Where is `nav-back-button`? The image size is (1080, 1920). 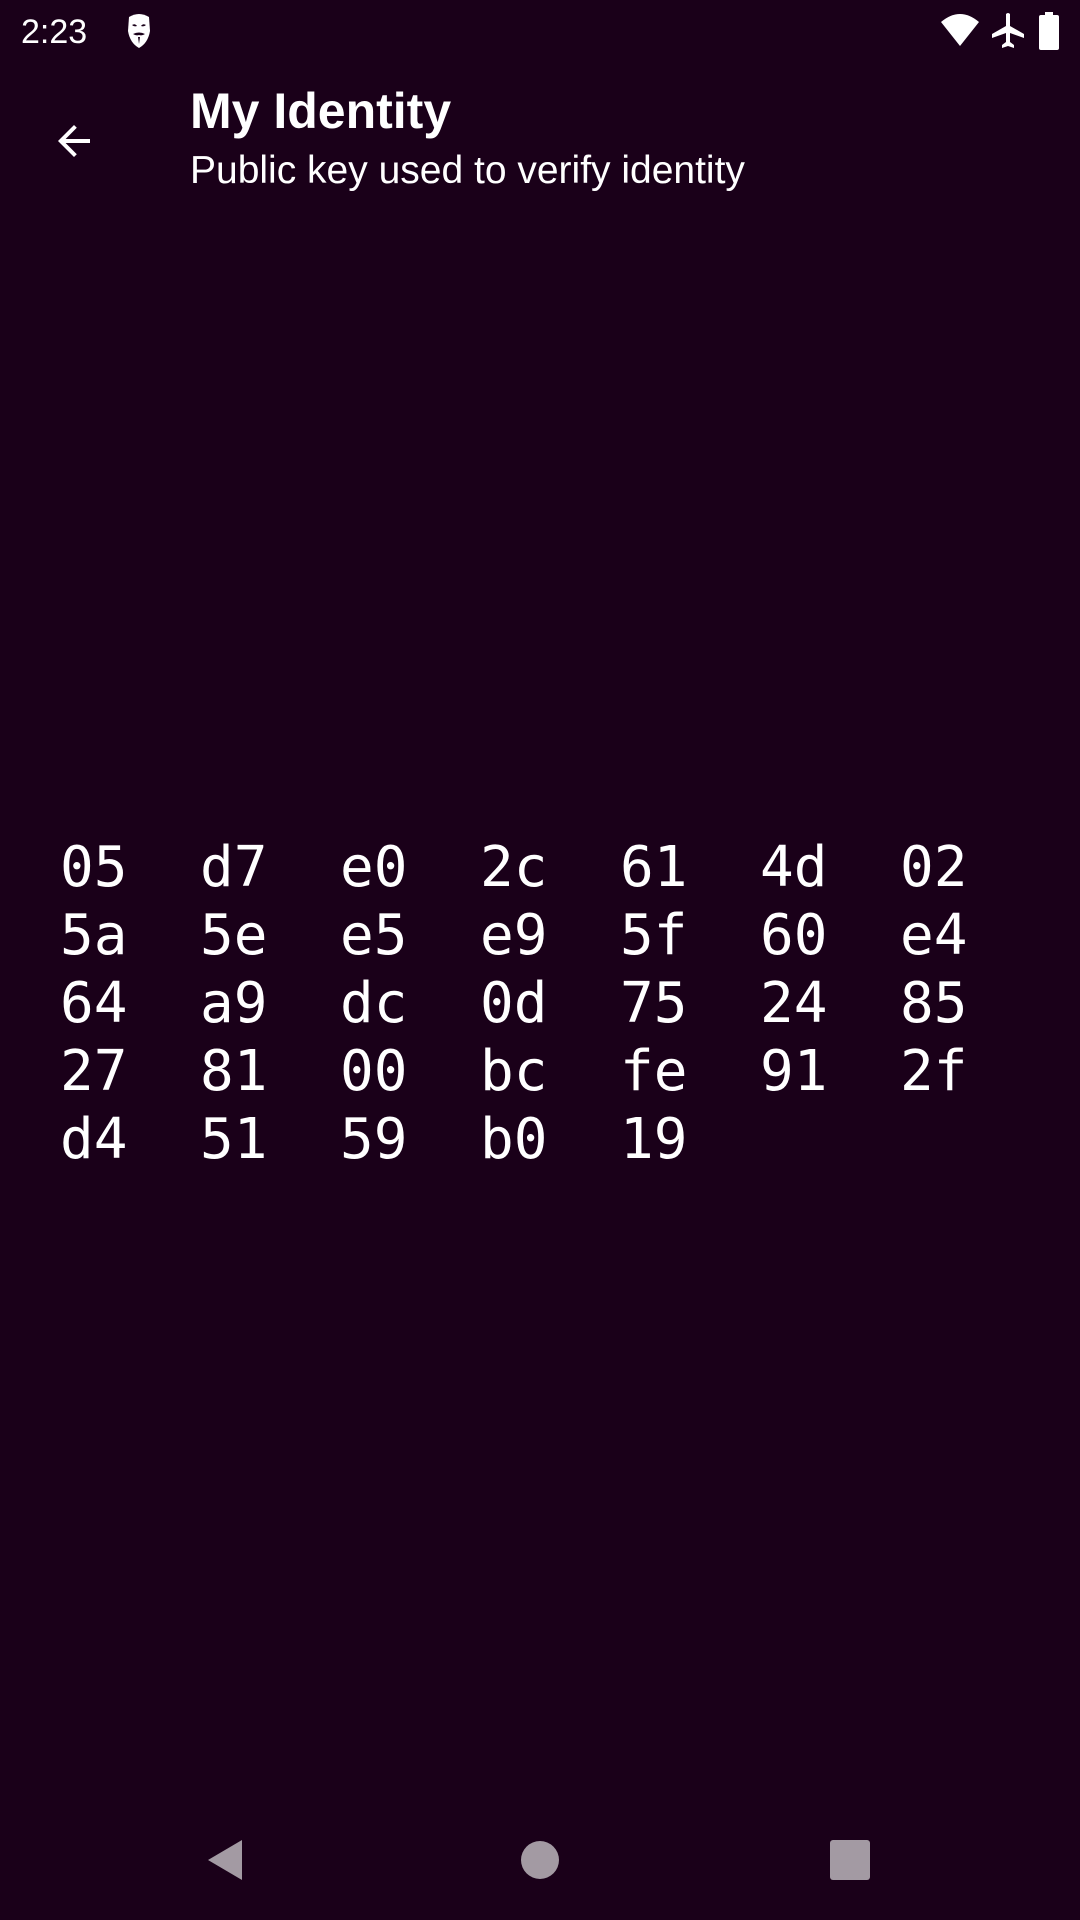 nav-back-button is located at coordinates (226, 1860).